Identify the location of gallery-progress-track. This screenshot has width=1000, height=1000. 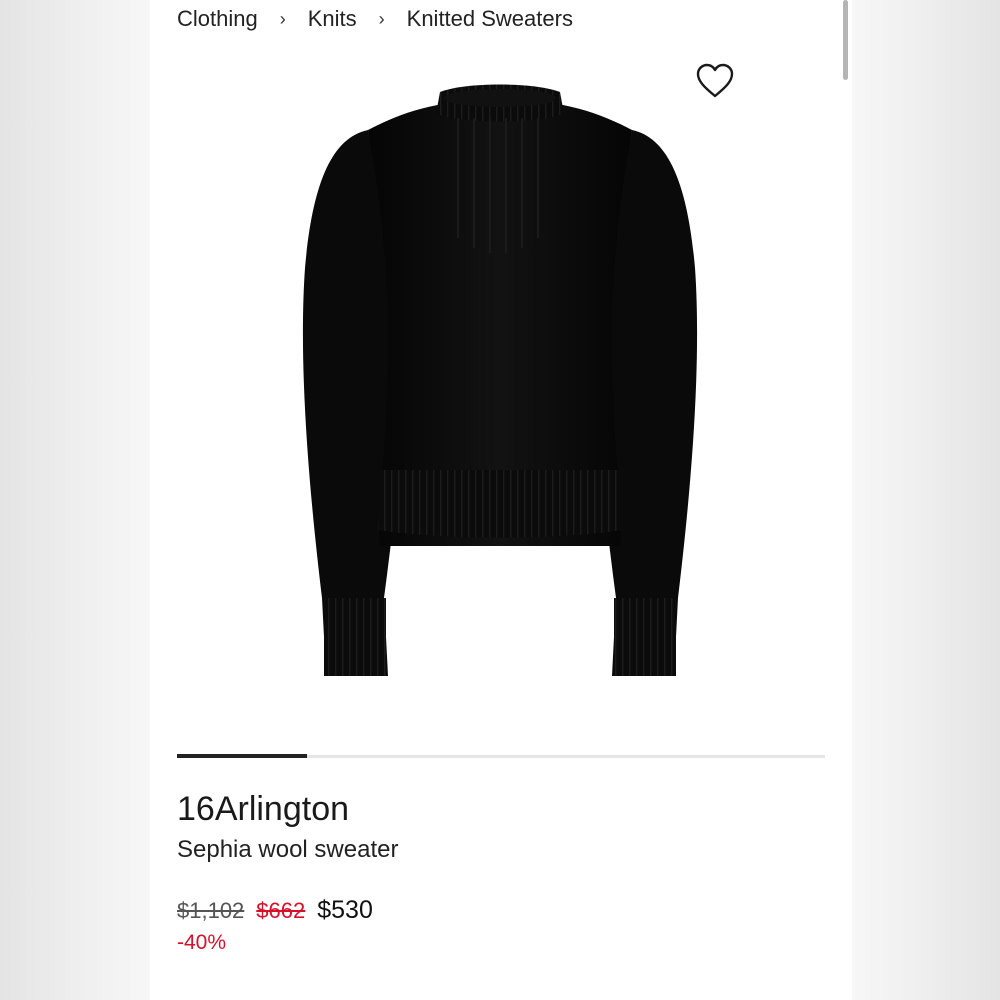
(501, 756).